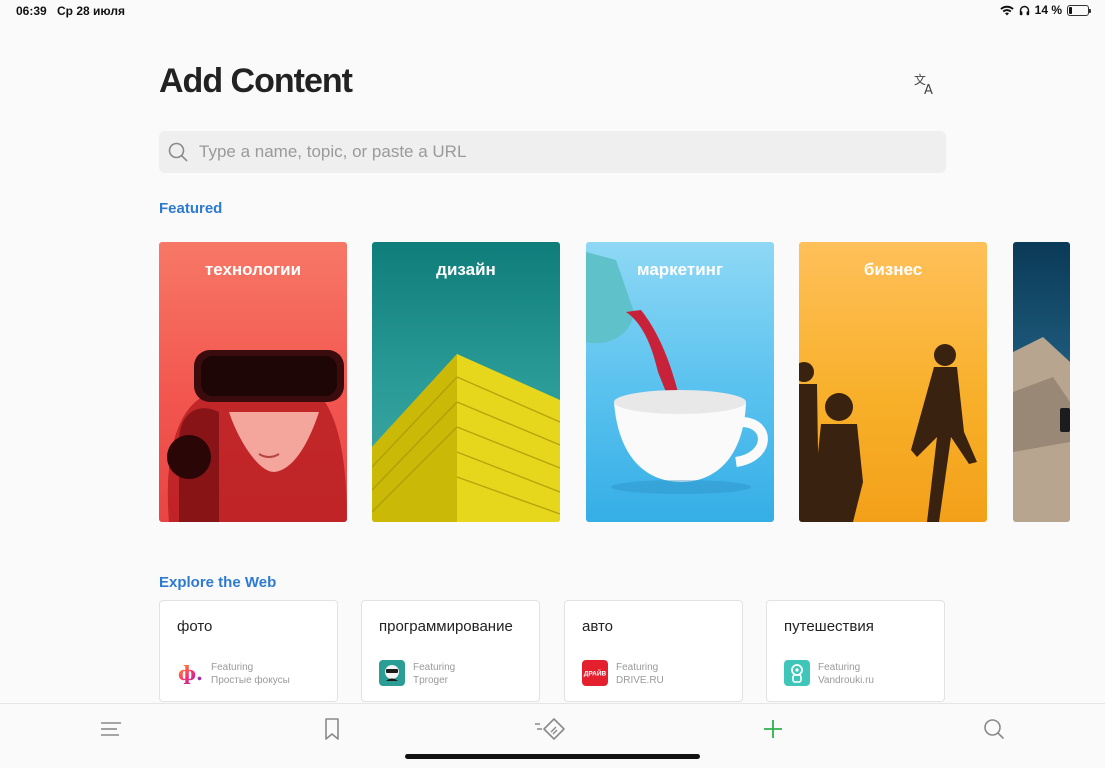 The height and width of the screenshot is (768, 1105). I want to click on featured-card-marketing: маркетинг, so click(680, 382).